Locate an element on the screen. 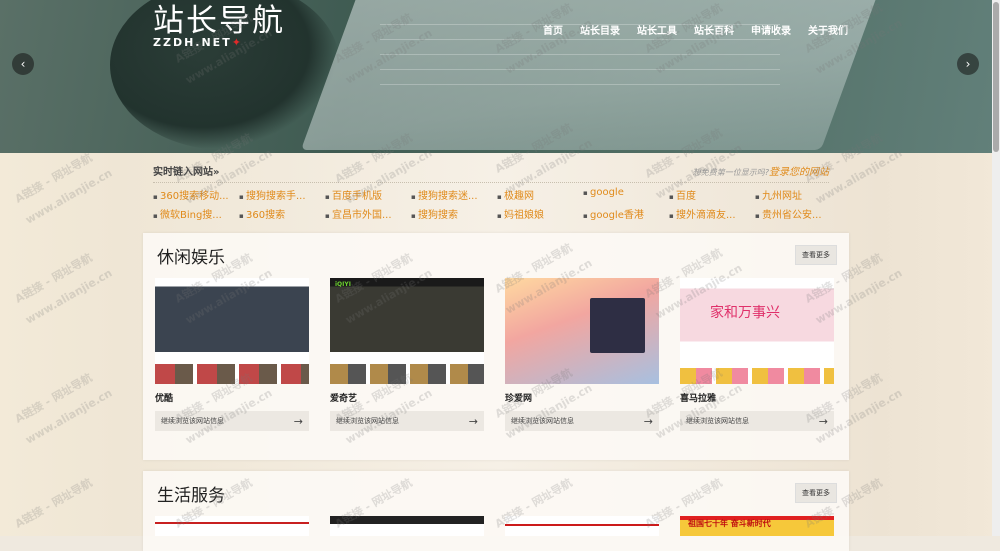 This screenshot has height=551, width=1000. nav-about: 关于我们 is located at coordinates (828, 29).